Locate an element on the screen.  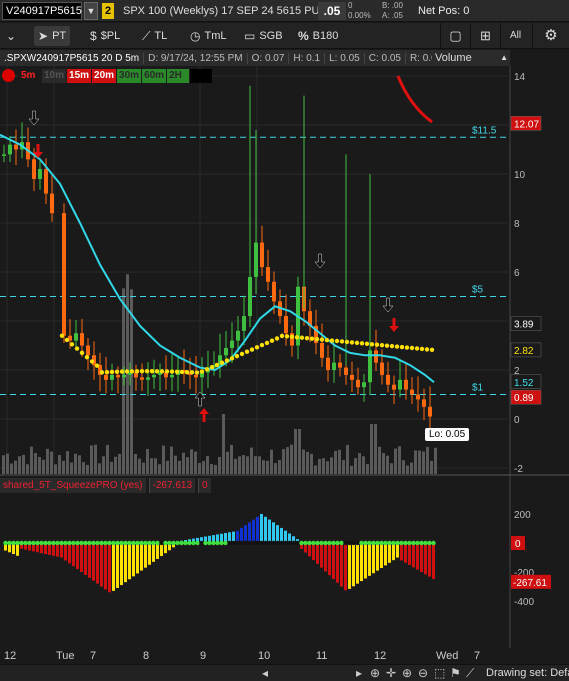
all-button: All is located at coordinates (515, 36).